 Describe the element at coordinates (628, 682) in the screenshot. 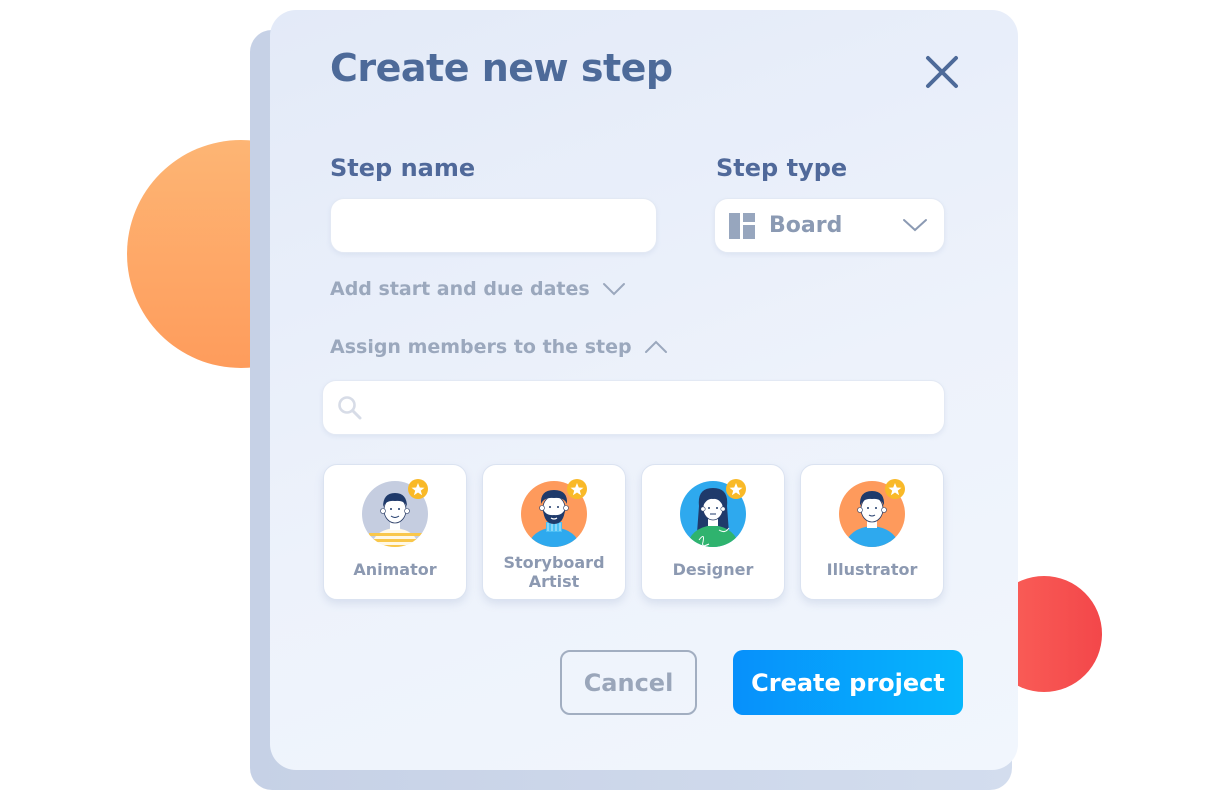

I see `cancel-button: Cancel` at that location.